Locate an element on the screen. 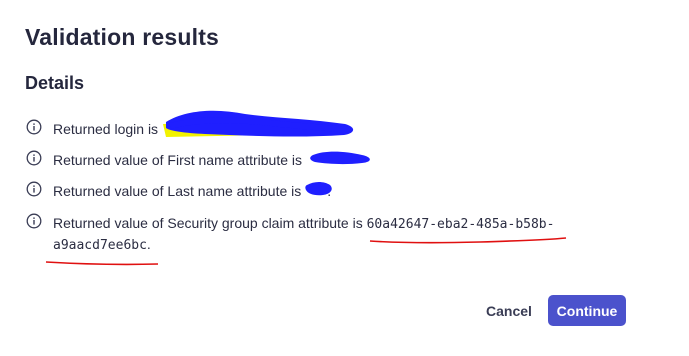 This screenshot has height=356, width=689. result-row-login: Returned login is is located at coordinates (92, 129).